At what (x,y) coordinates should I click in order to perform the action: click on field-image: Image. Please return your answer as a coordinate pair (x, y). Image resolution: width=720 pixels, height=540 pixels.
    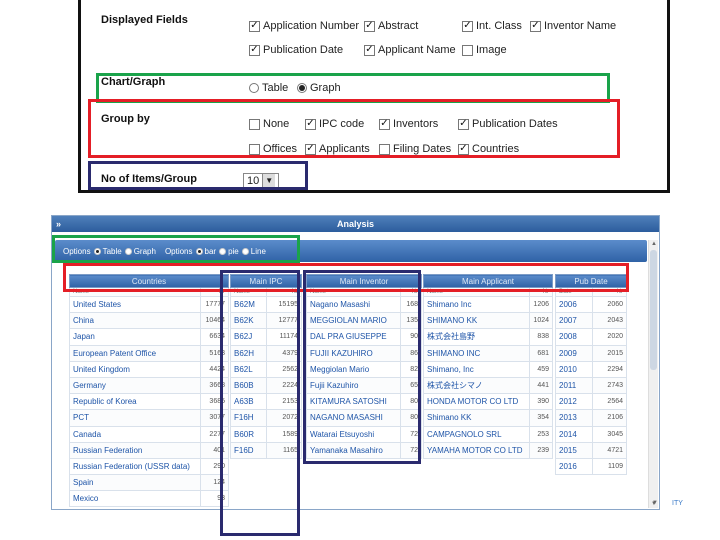
    Looking at the image, I should click on (484, 50).